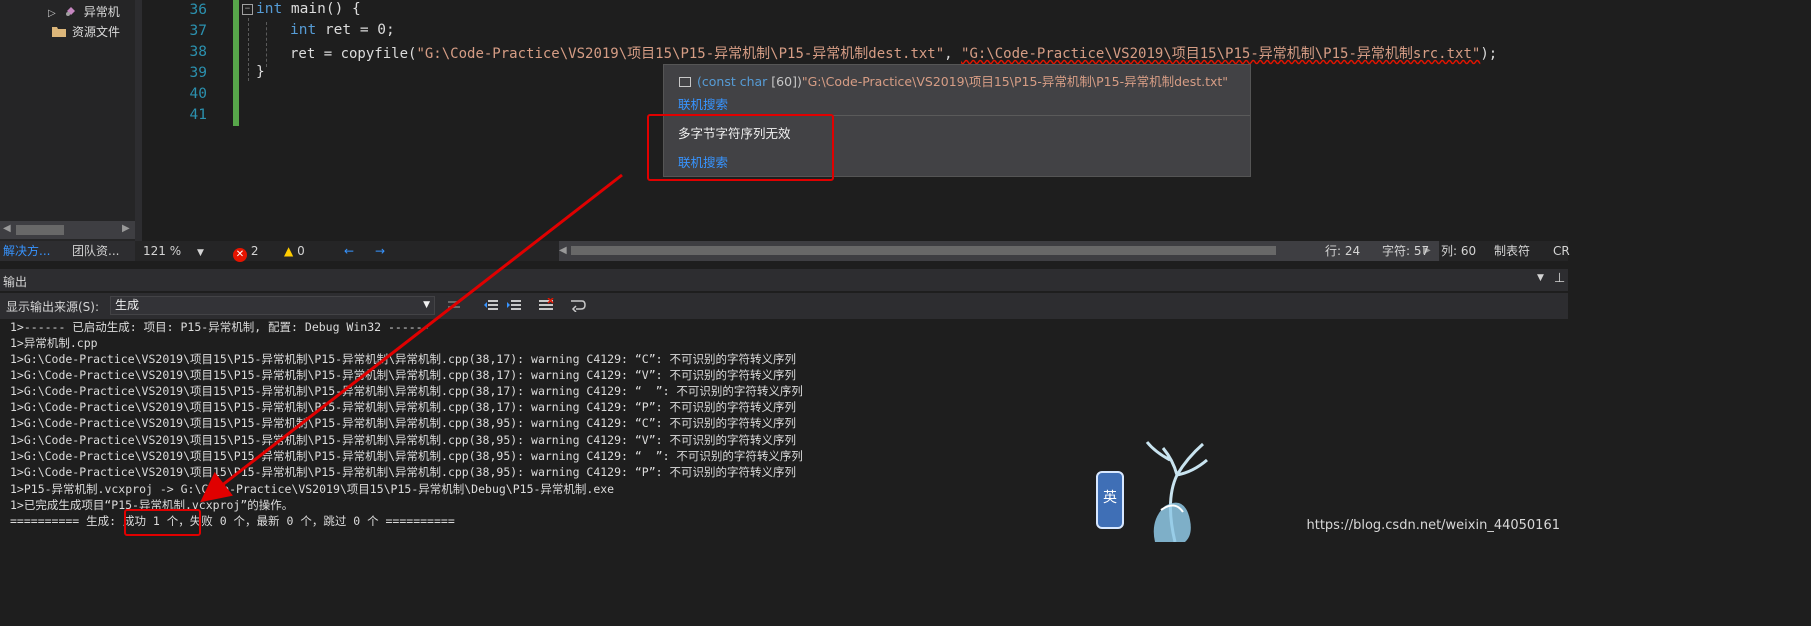 The width and height of the screenshot is (1811, 626). What do you see at coordinates (411, 338) in the screenshot?
I see `annotation-arrow` at bounding box center [411, 338].